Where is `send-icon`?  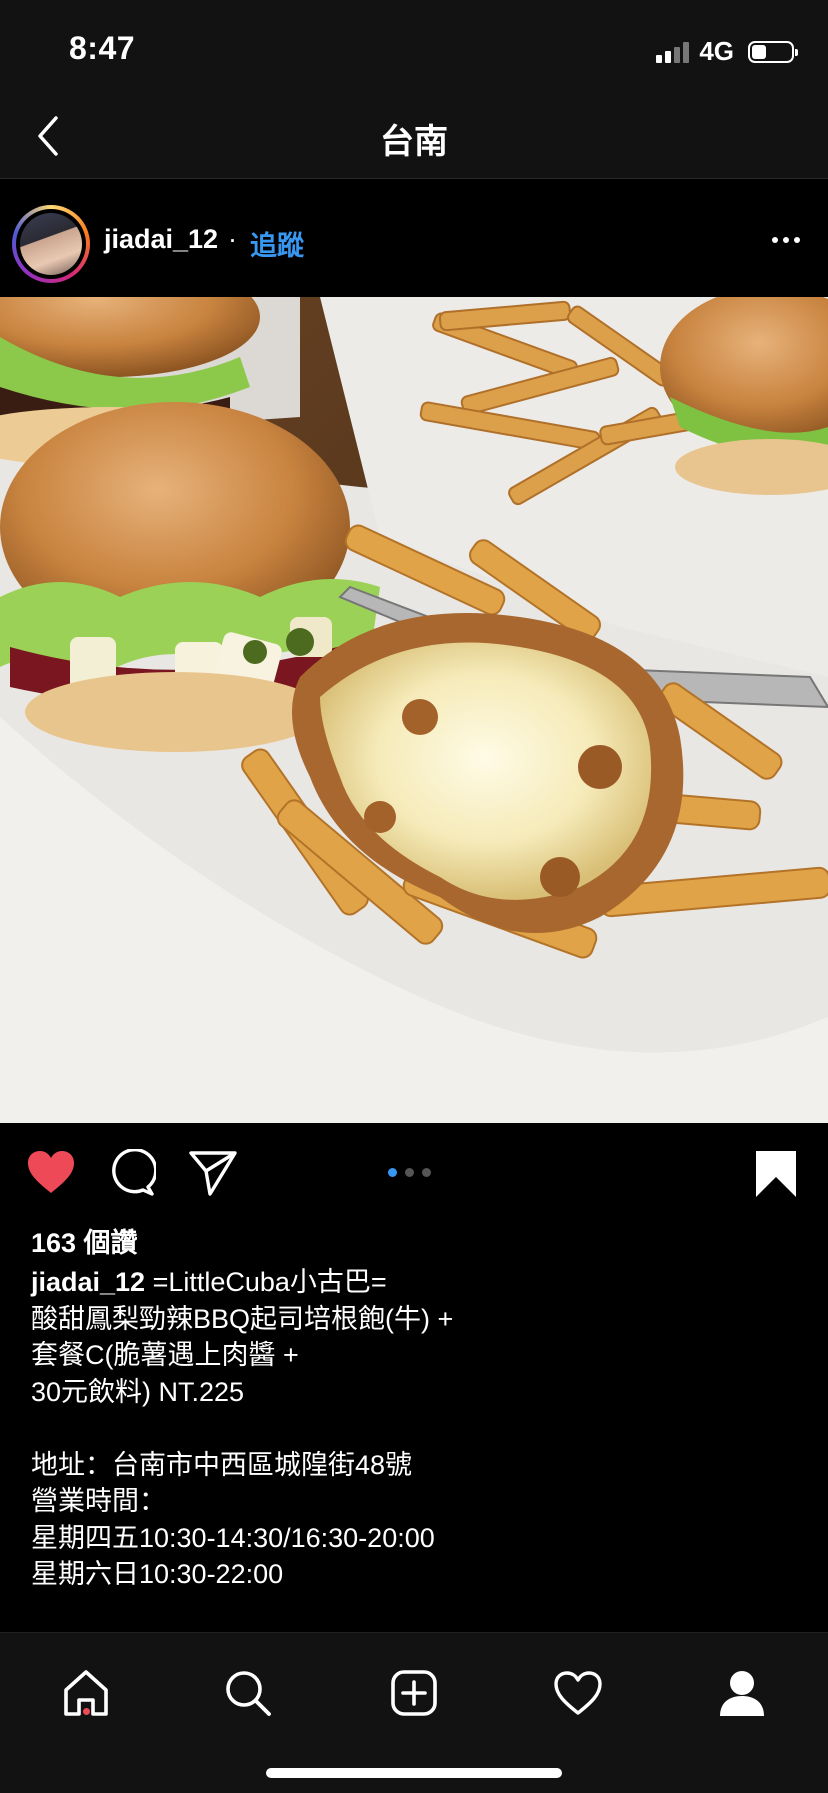
send-icon is located at coordinates (213, 1173).